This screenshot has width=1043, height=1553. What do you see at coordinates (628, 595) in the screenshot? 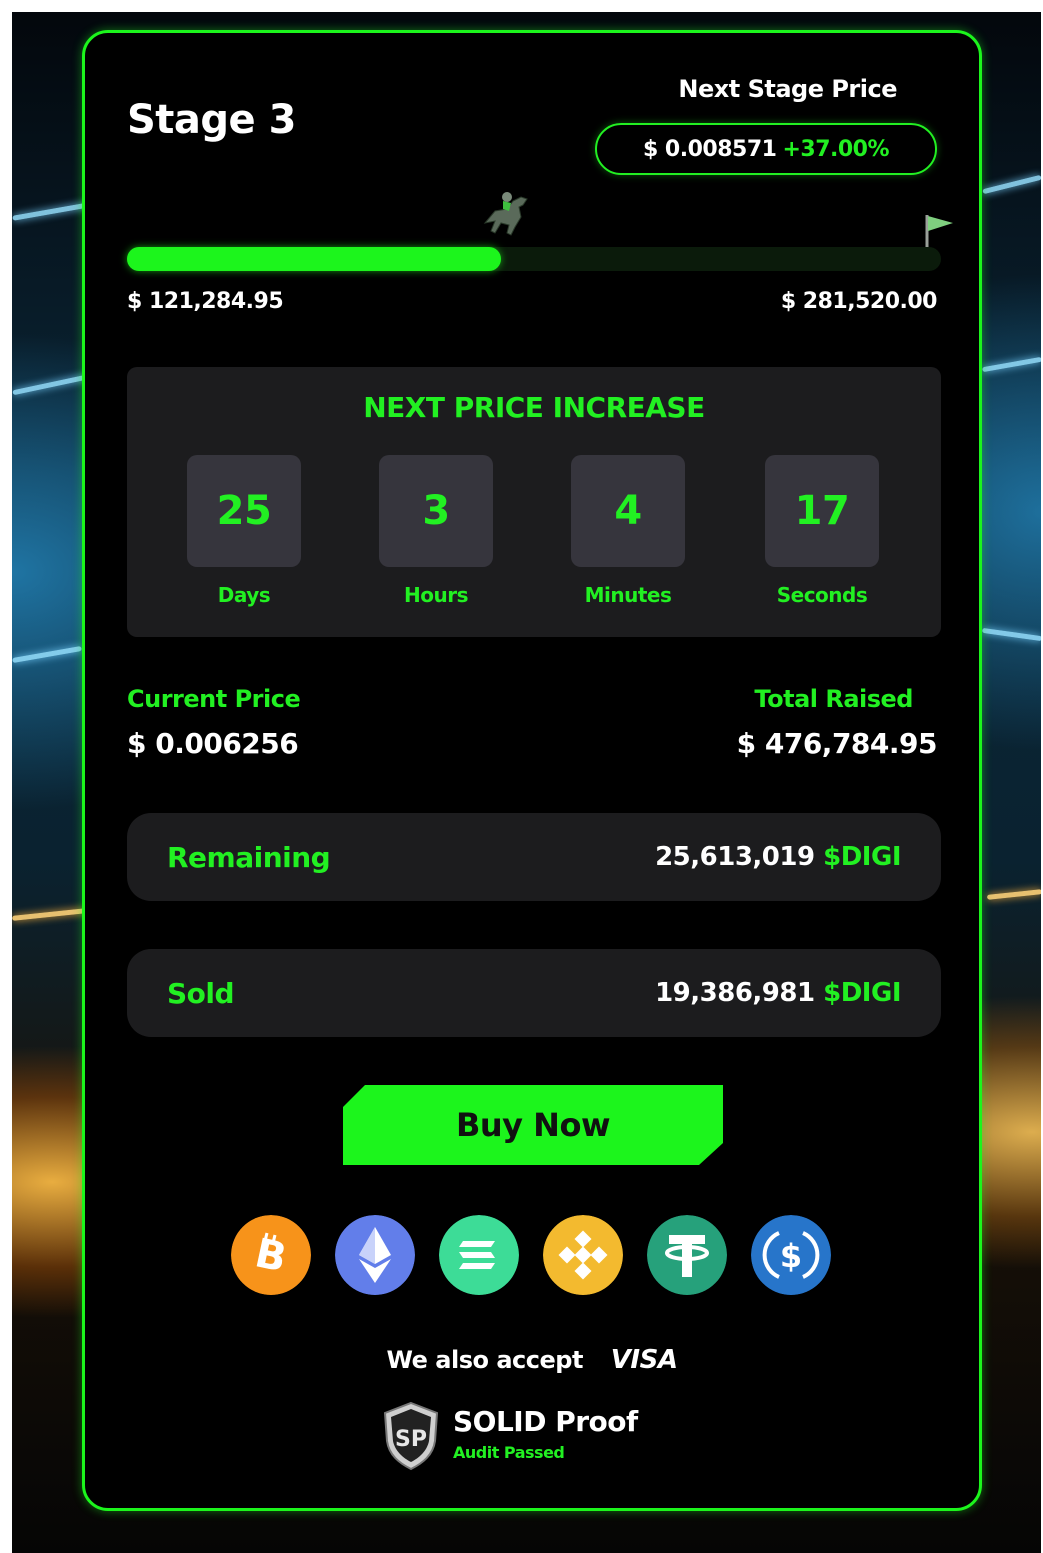
I see `countdown-minutes-label: Minutes` at bounding box center [628, 595].